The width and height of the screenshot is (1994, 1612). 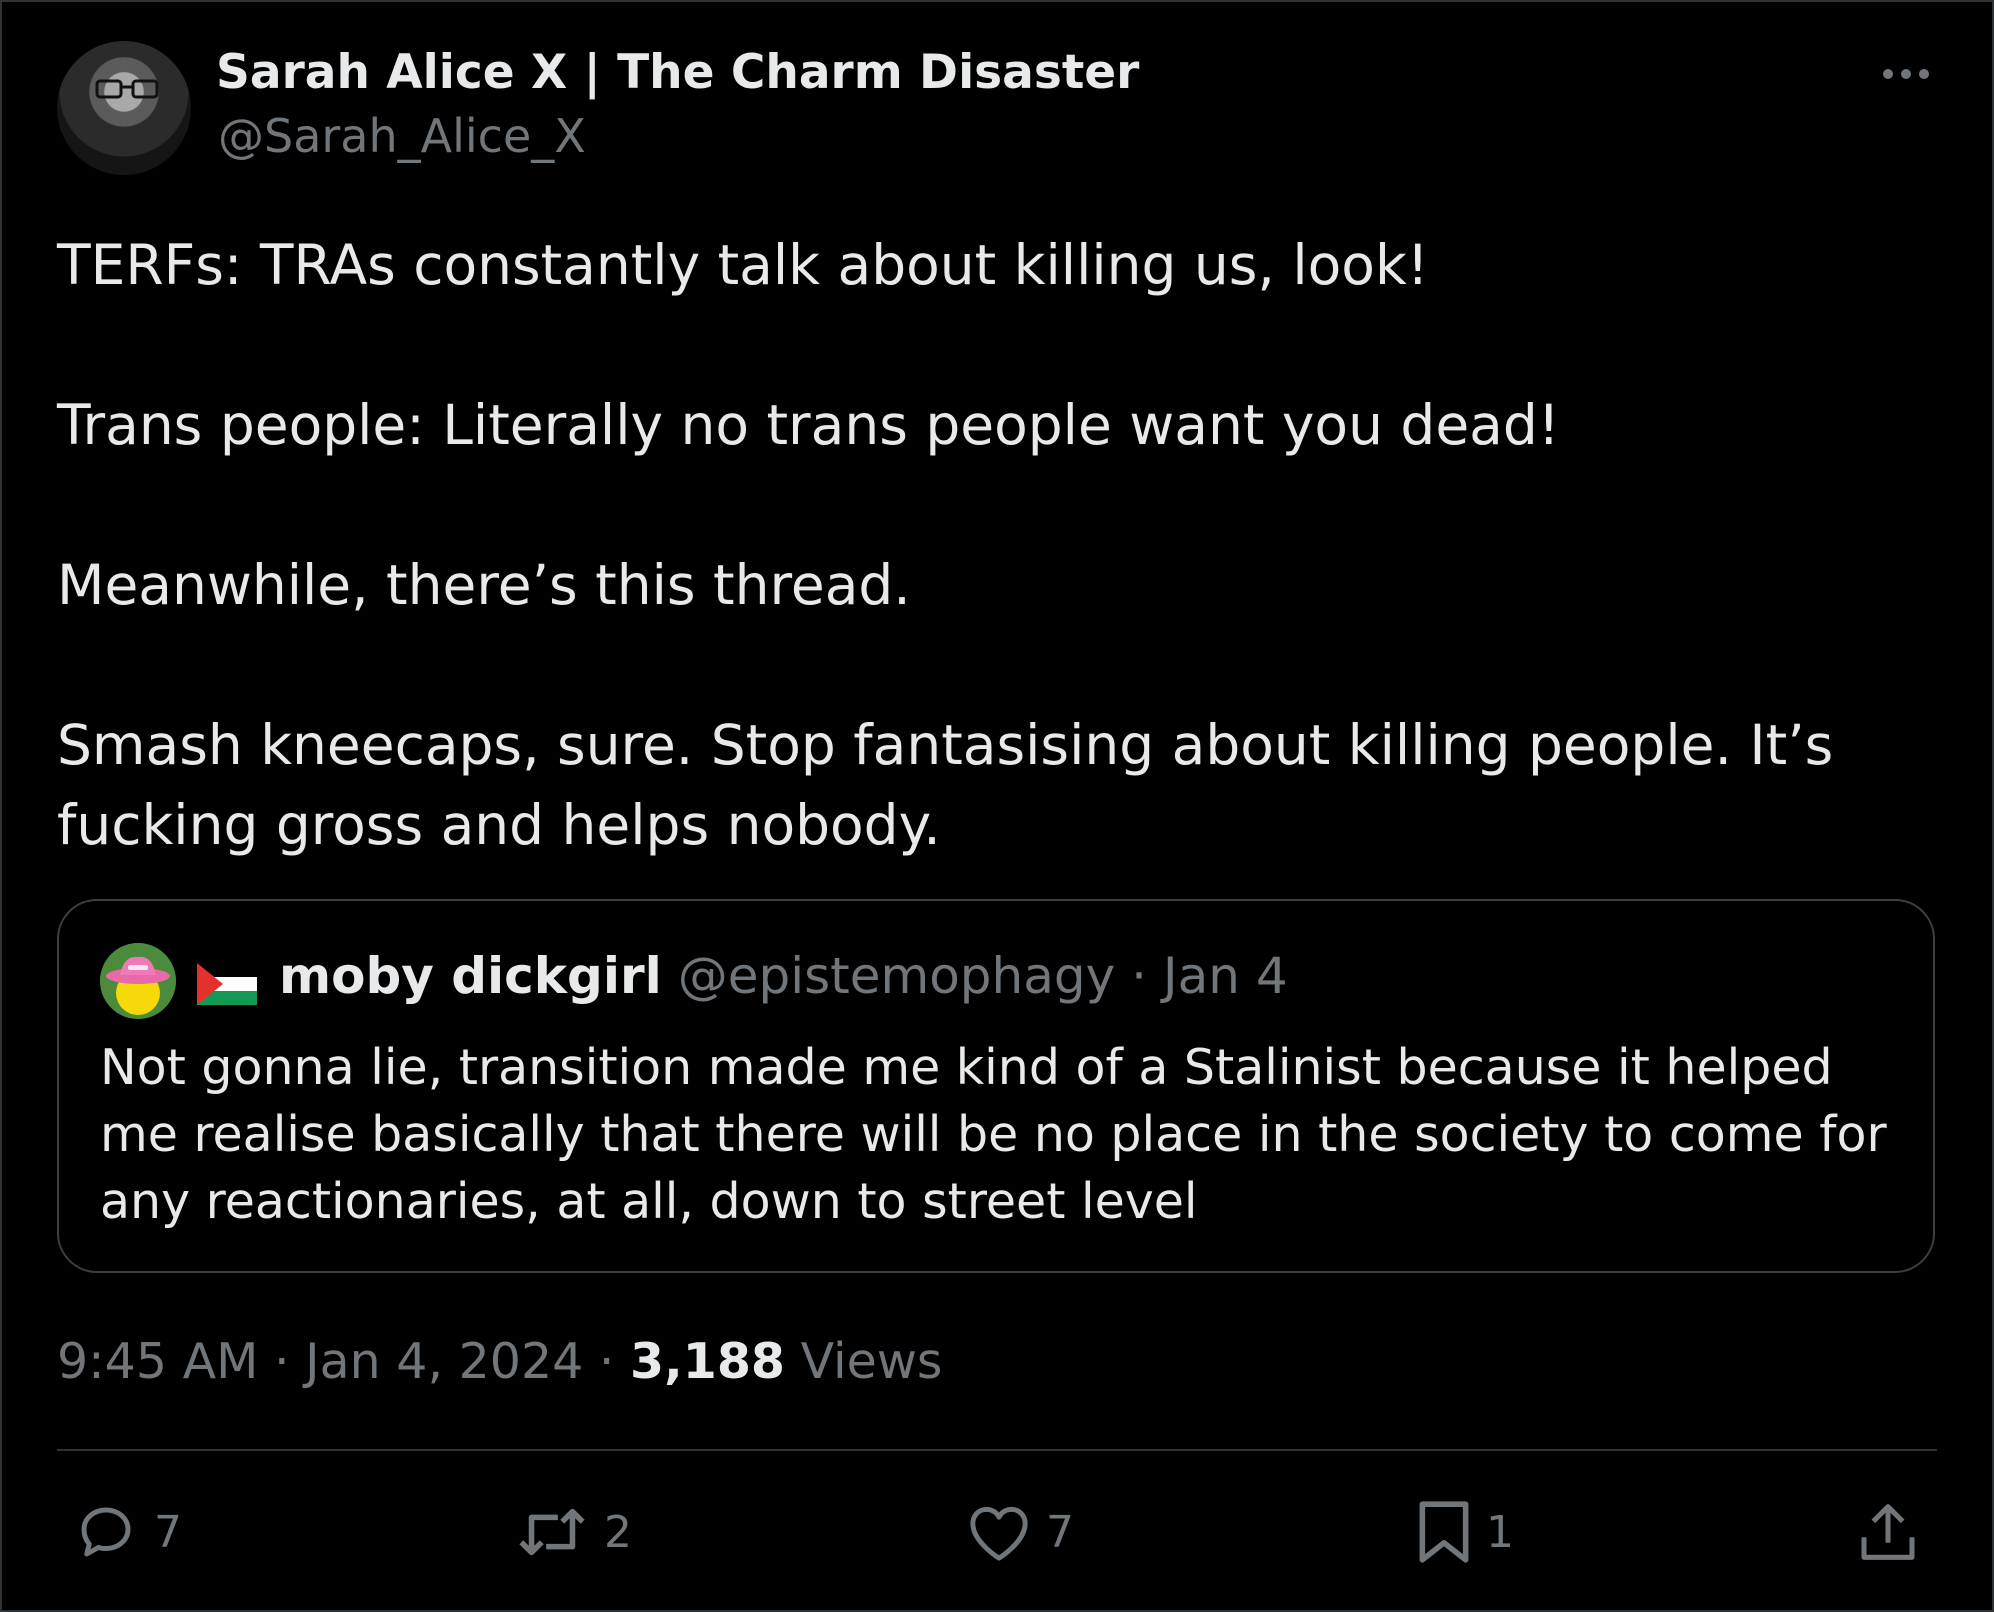 I want to click on like-icon, so click(x=999, y=1533).